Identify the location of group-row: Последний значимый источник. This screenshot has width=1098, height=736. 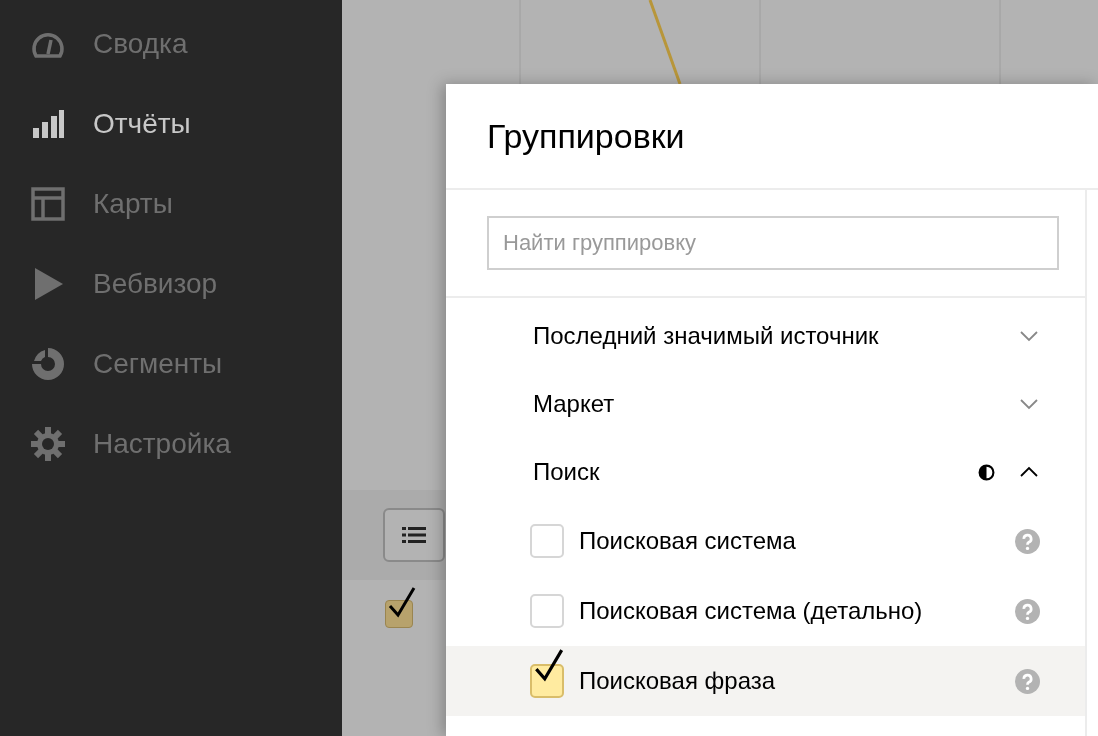
(765, 336).